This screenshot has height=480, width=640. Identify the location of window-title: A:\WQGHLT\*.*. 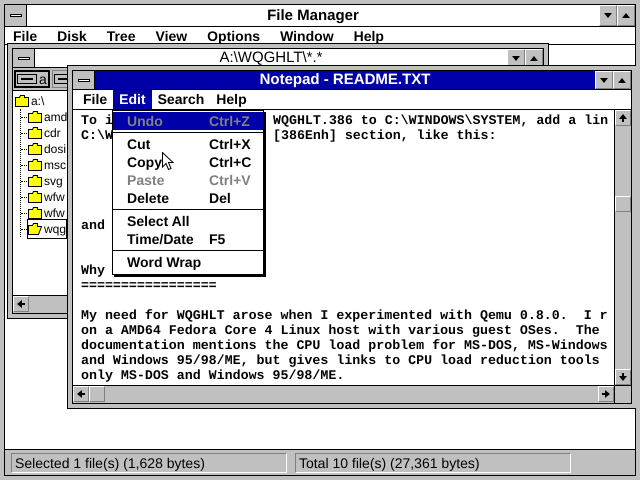
(271, 58).